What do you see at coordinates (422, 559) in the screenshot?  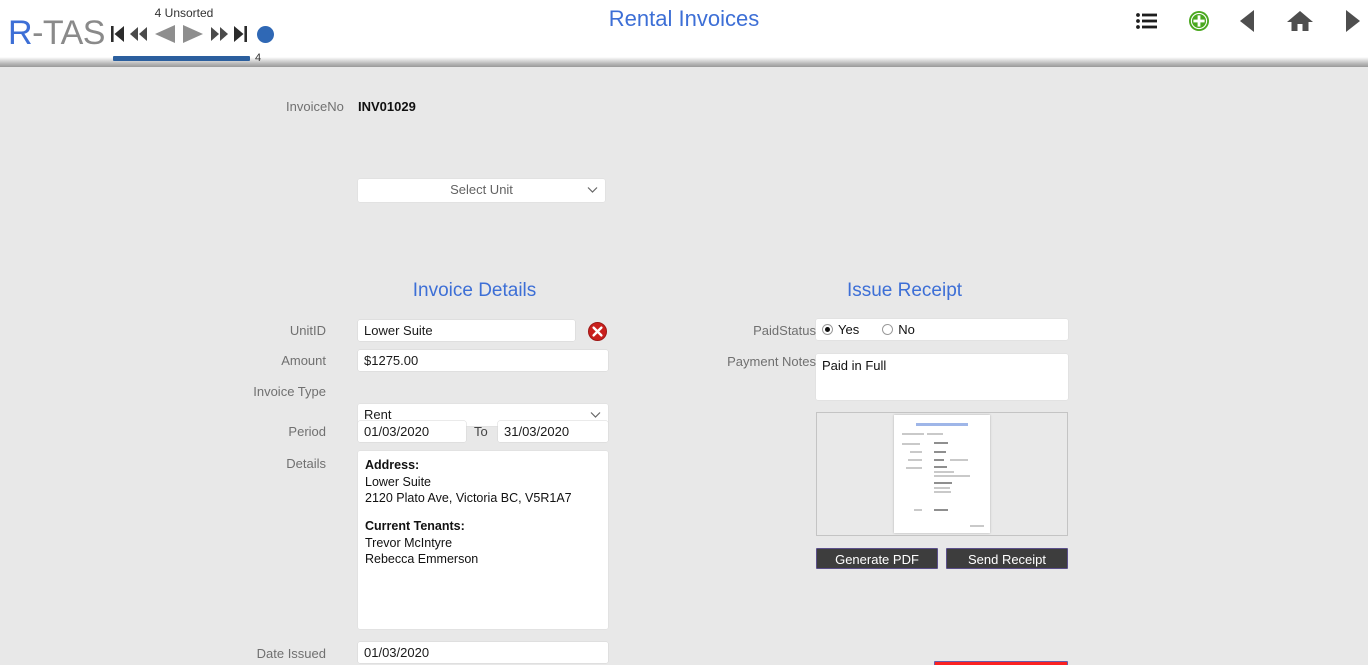 I see `details-tenant-2: Rebecca Emmerson` at bounding box center [422, 559].